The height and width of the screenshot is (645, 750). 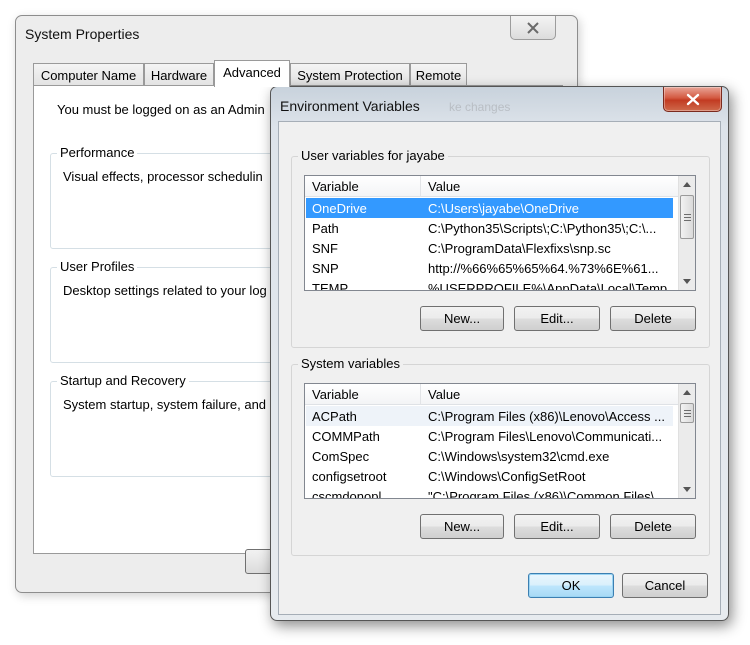 I want to click on variable-name: TEMP, so click(x=330, y=286).